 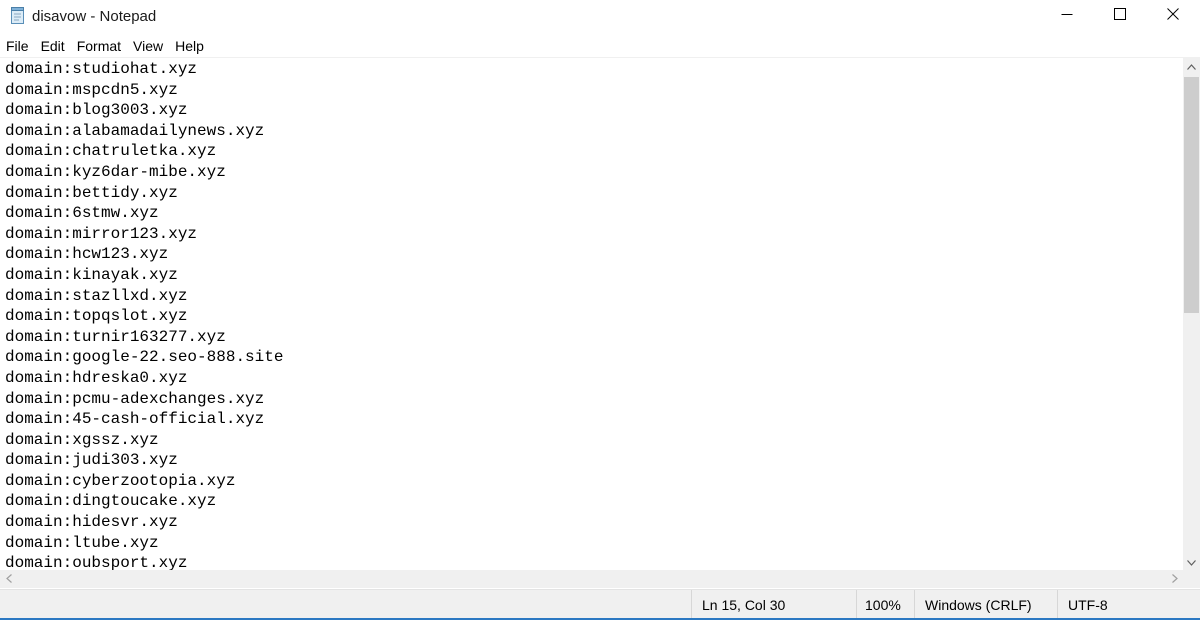 What do you see at coordinates (591, 579) in the screenshot?
I see `horizontal-scrollbar` at bounding box center [591, 579].